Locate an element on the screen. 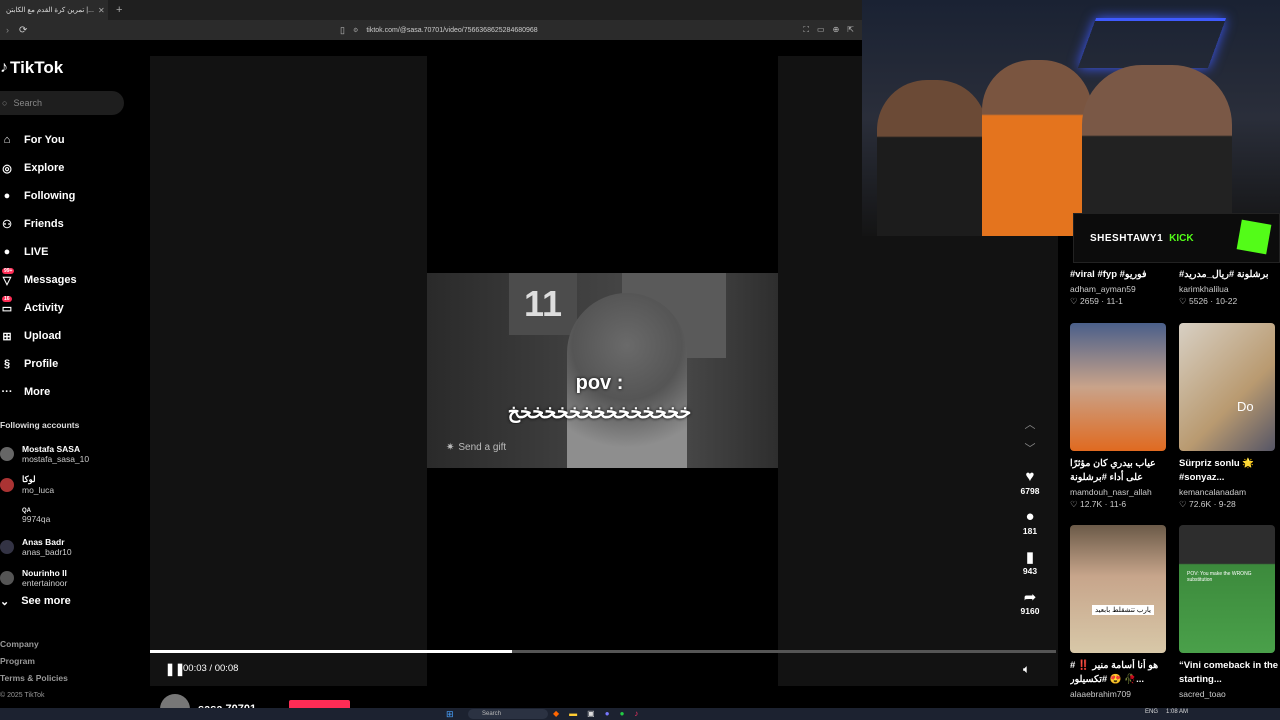 This screenshot has height=720, width=1280. nav-label: Activity is located at coordinates (44, 308).